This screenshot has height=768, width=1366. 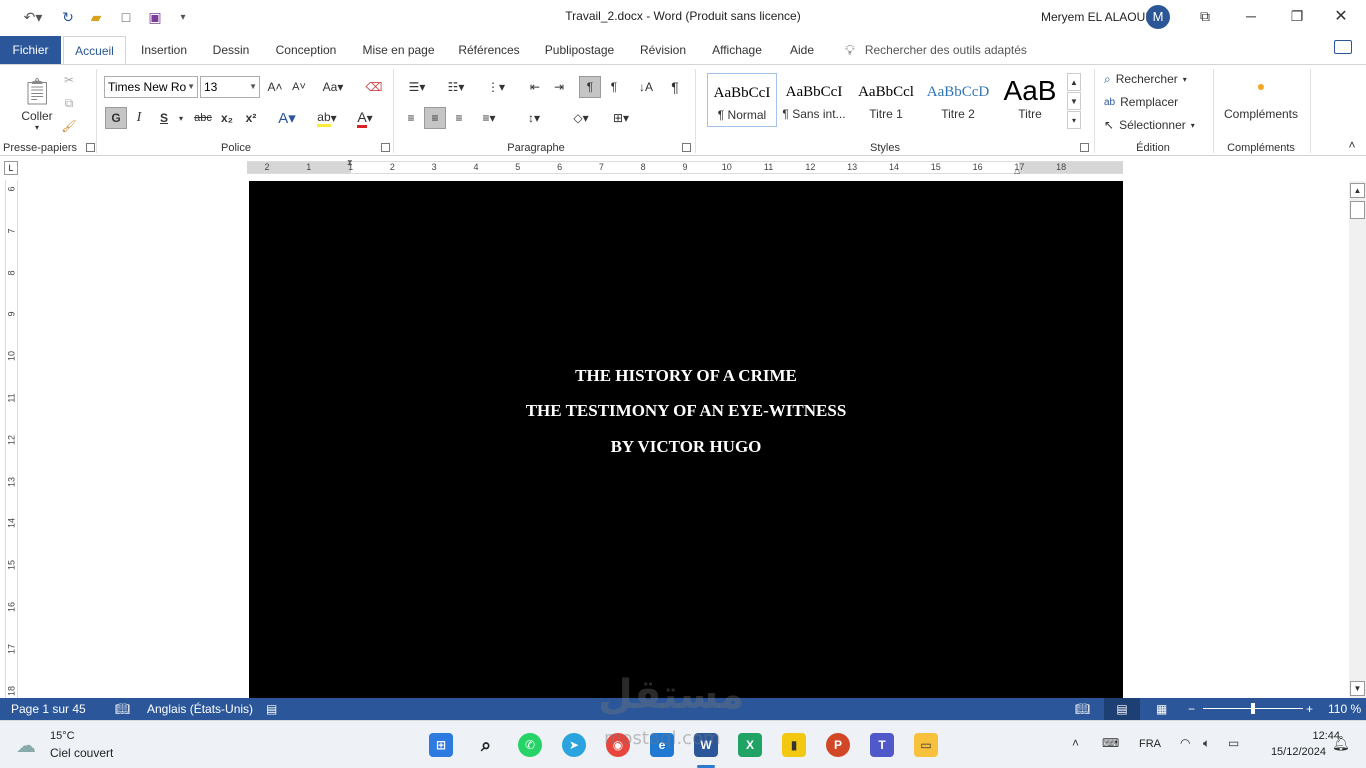 What do you see at coordinates (1074, 120) in the screenshot?
I see `styles-more-icon: ▾` at bounding box center [1074, 120].